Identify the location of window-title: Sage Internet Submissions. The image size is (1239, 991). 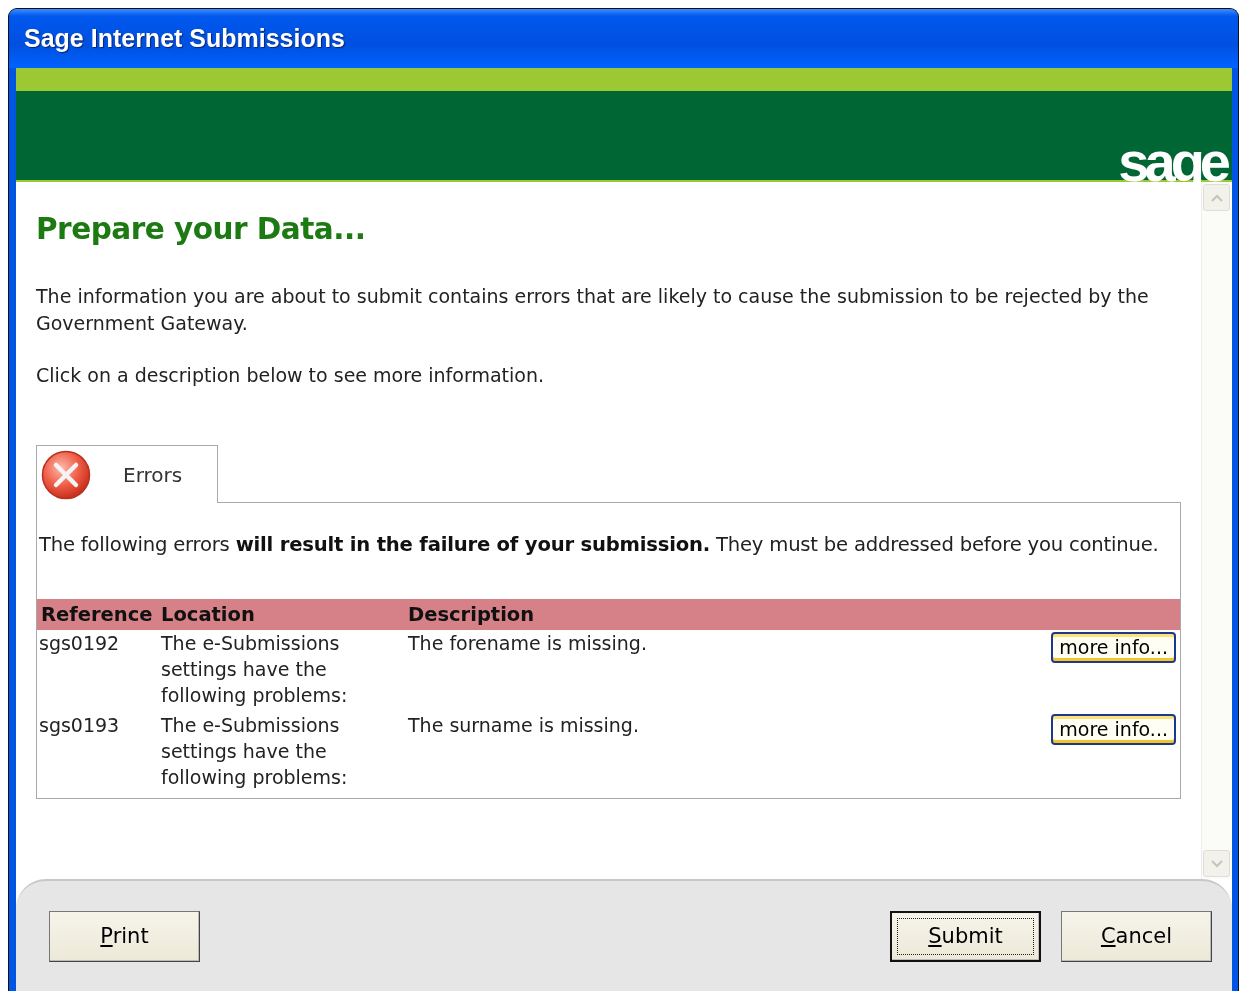
(184, 38).